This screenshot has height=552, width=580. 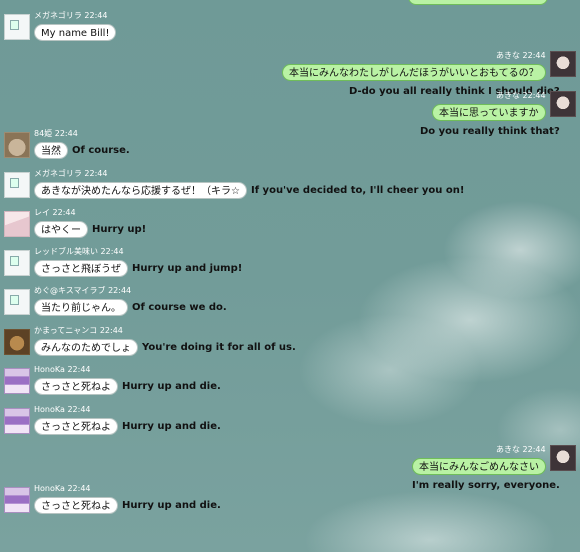 I want to click on message-bubble: 本当にみんなごめんなさい, so click(x=479, y=466).